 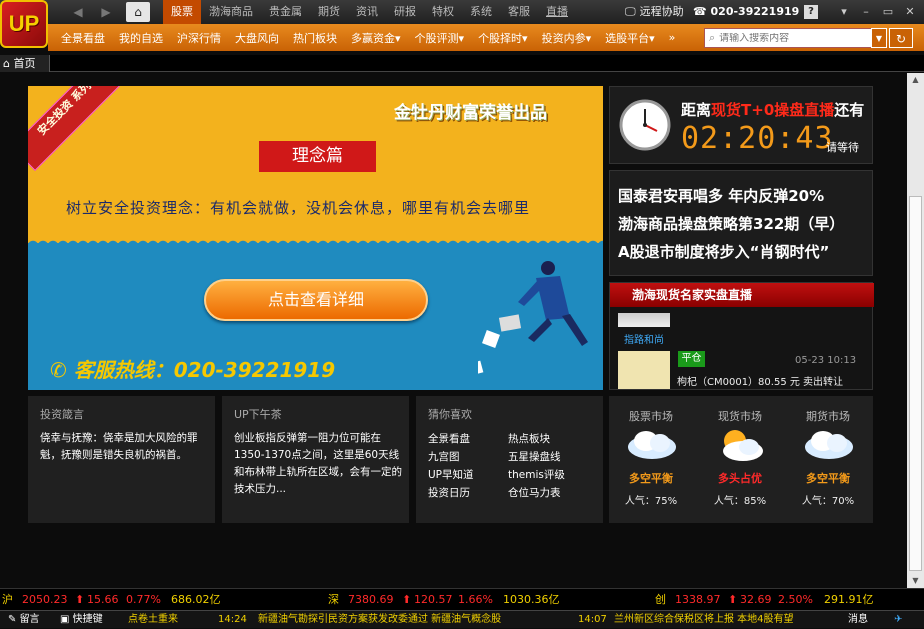 What do you see at coordinates (196, 599) in the screenshot?
I see `index-amount: 686.02亿` at bounding box center [196, 599].